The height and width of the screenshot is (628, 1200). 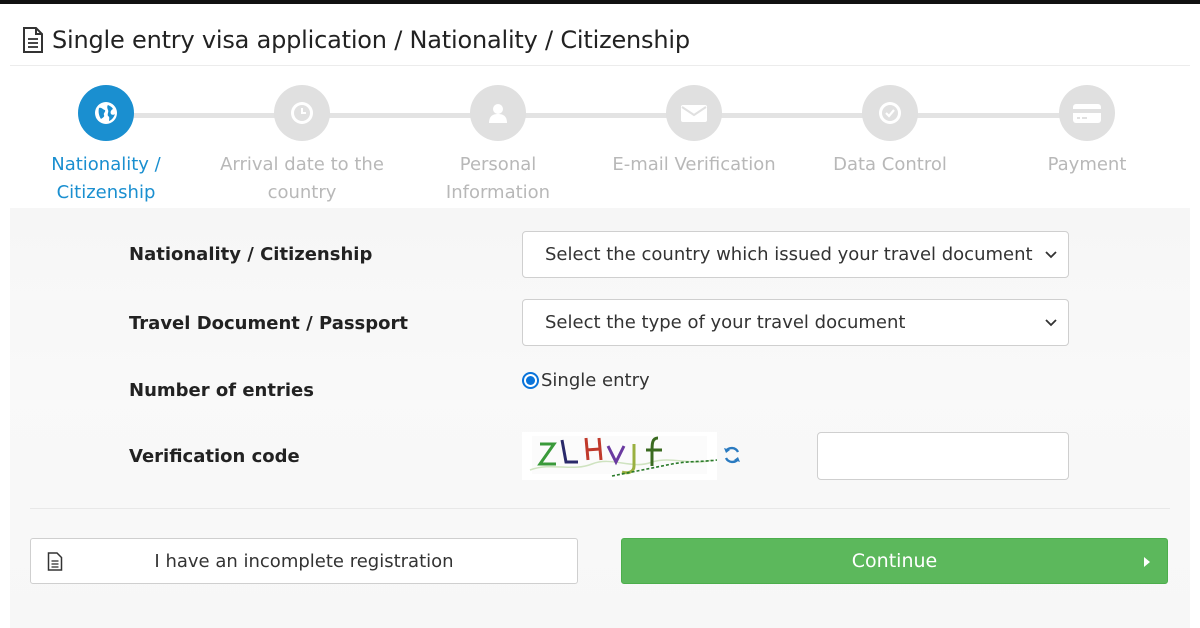 I want to click on verification-code-input, so click(x=943, y=456).